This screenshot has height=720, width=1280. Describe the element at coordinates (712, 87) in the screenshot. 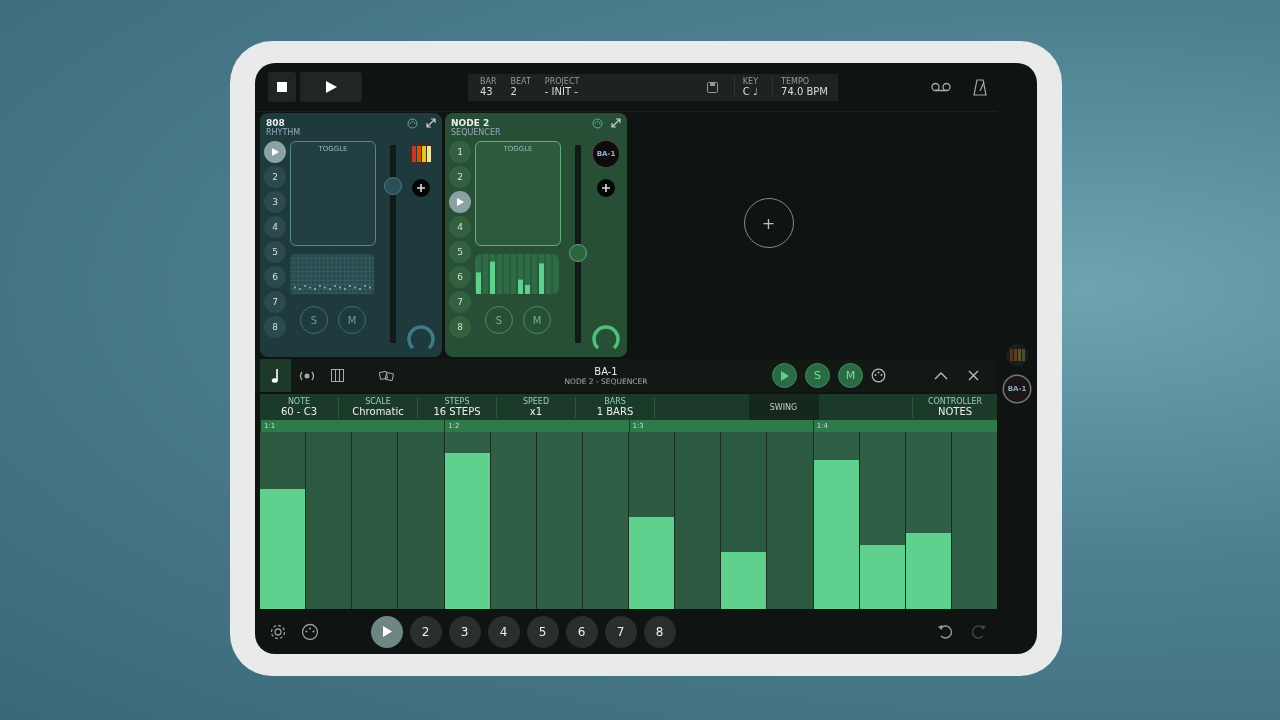

I see `save-icon` at that location.